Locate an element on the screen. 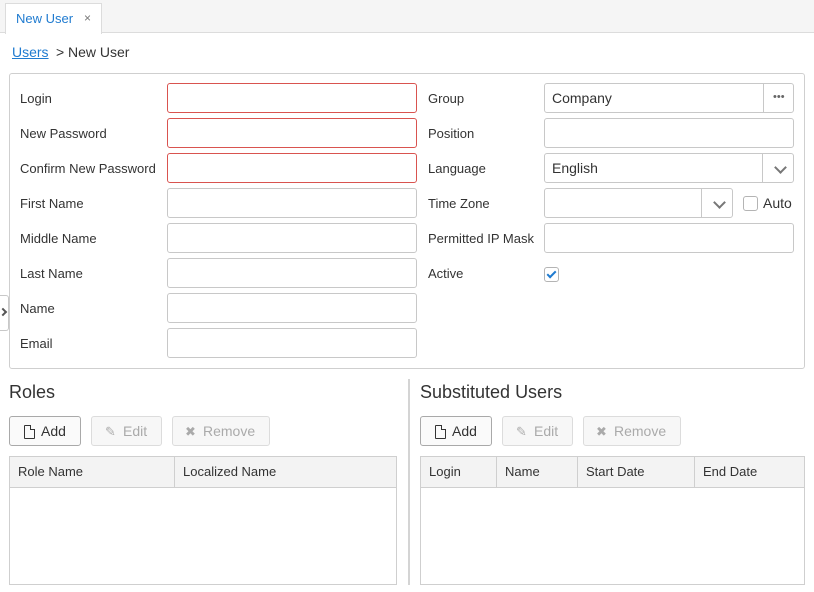 The height and width of the screenshot is (592, 814). new-password-field is located at coordinates (292, 133).